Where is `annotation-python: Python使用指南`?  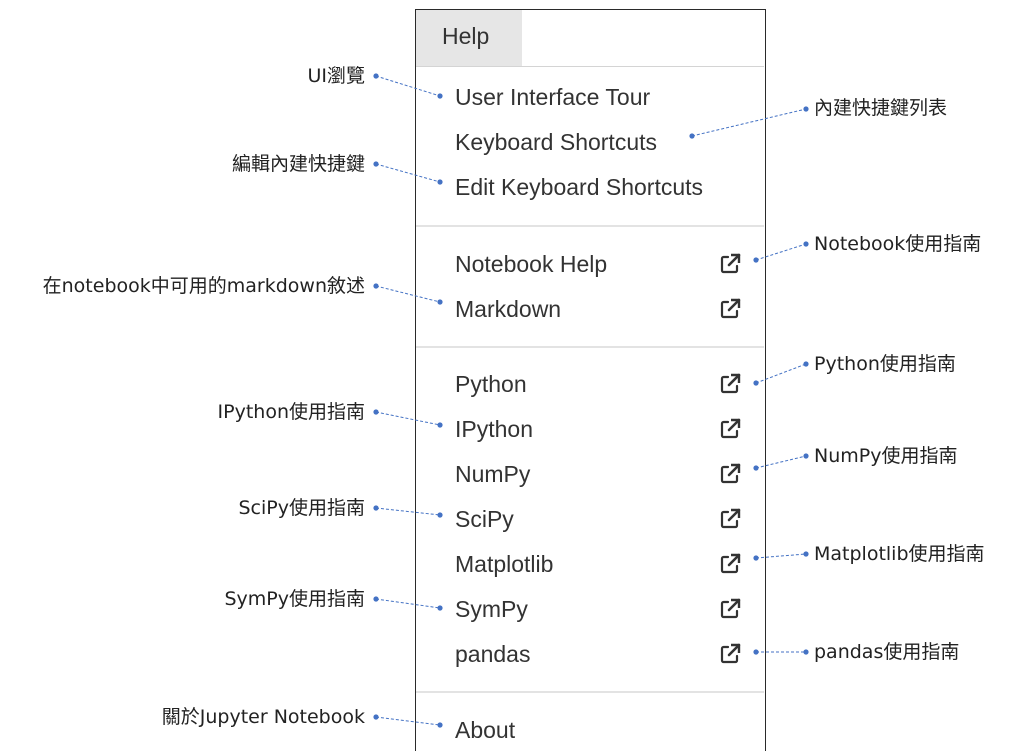
annotation-python: Python使用指南 is located at coordinates (885, 364).